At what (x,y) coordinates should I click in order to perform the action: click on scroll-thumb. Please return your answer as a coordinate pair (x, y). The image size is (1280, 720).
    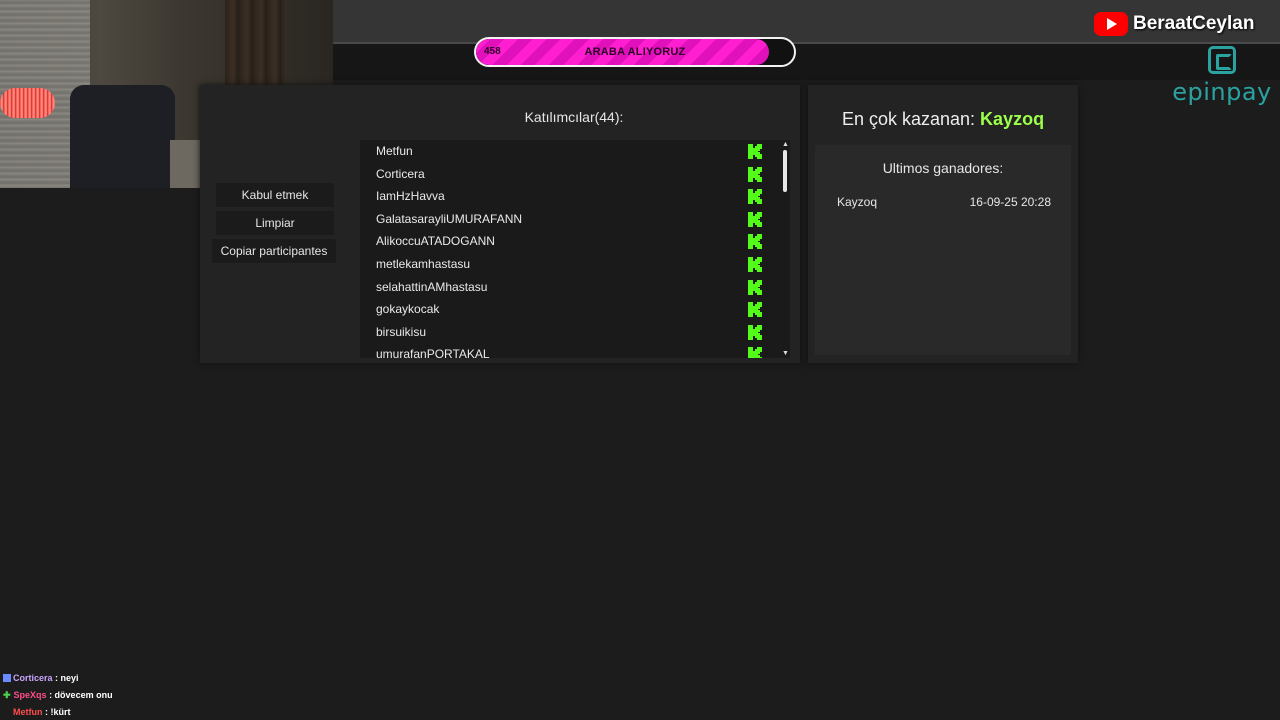
    Looking at the image, I should click on (785, 171).